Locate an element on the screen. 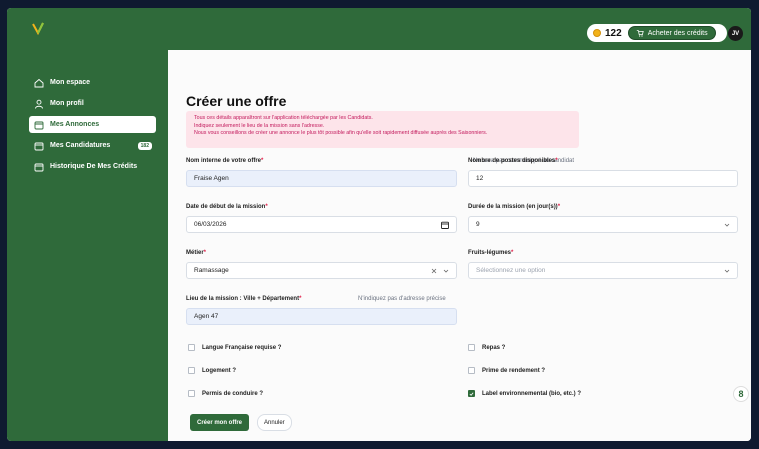 This screenshot has height=449, width=759. sidebar-item-label: Mes Candidatures is located at coordinates (80, 145).